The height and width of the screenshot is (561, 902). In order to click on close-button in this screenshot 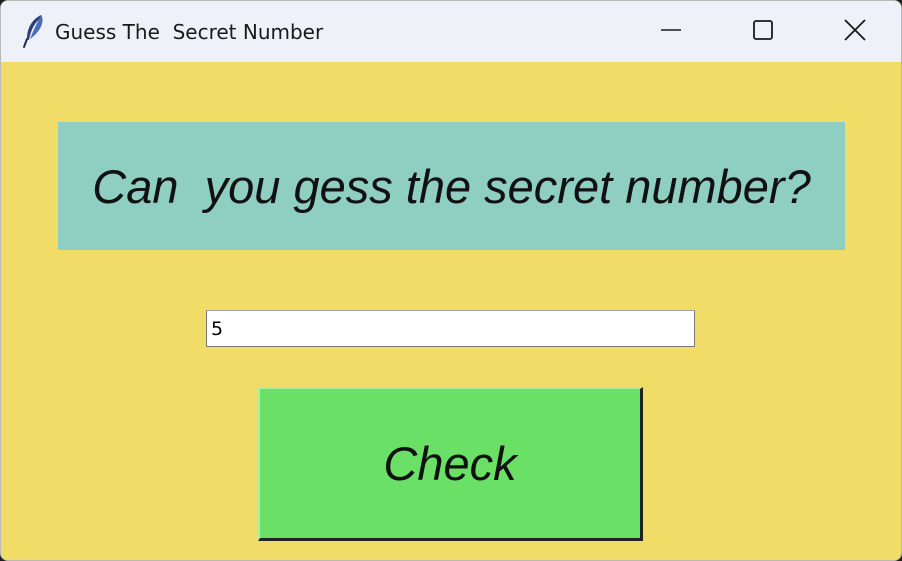, I will do `click(855, 31)`.